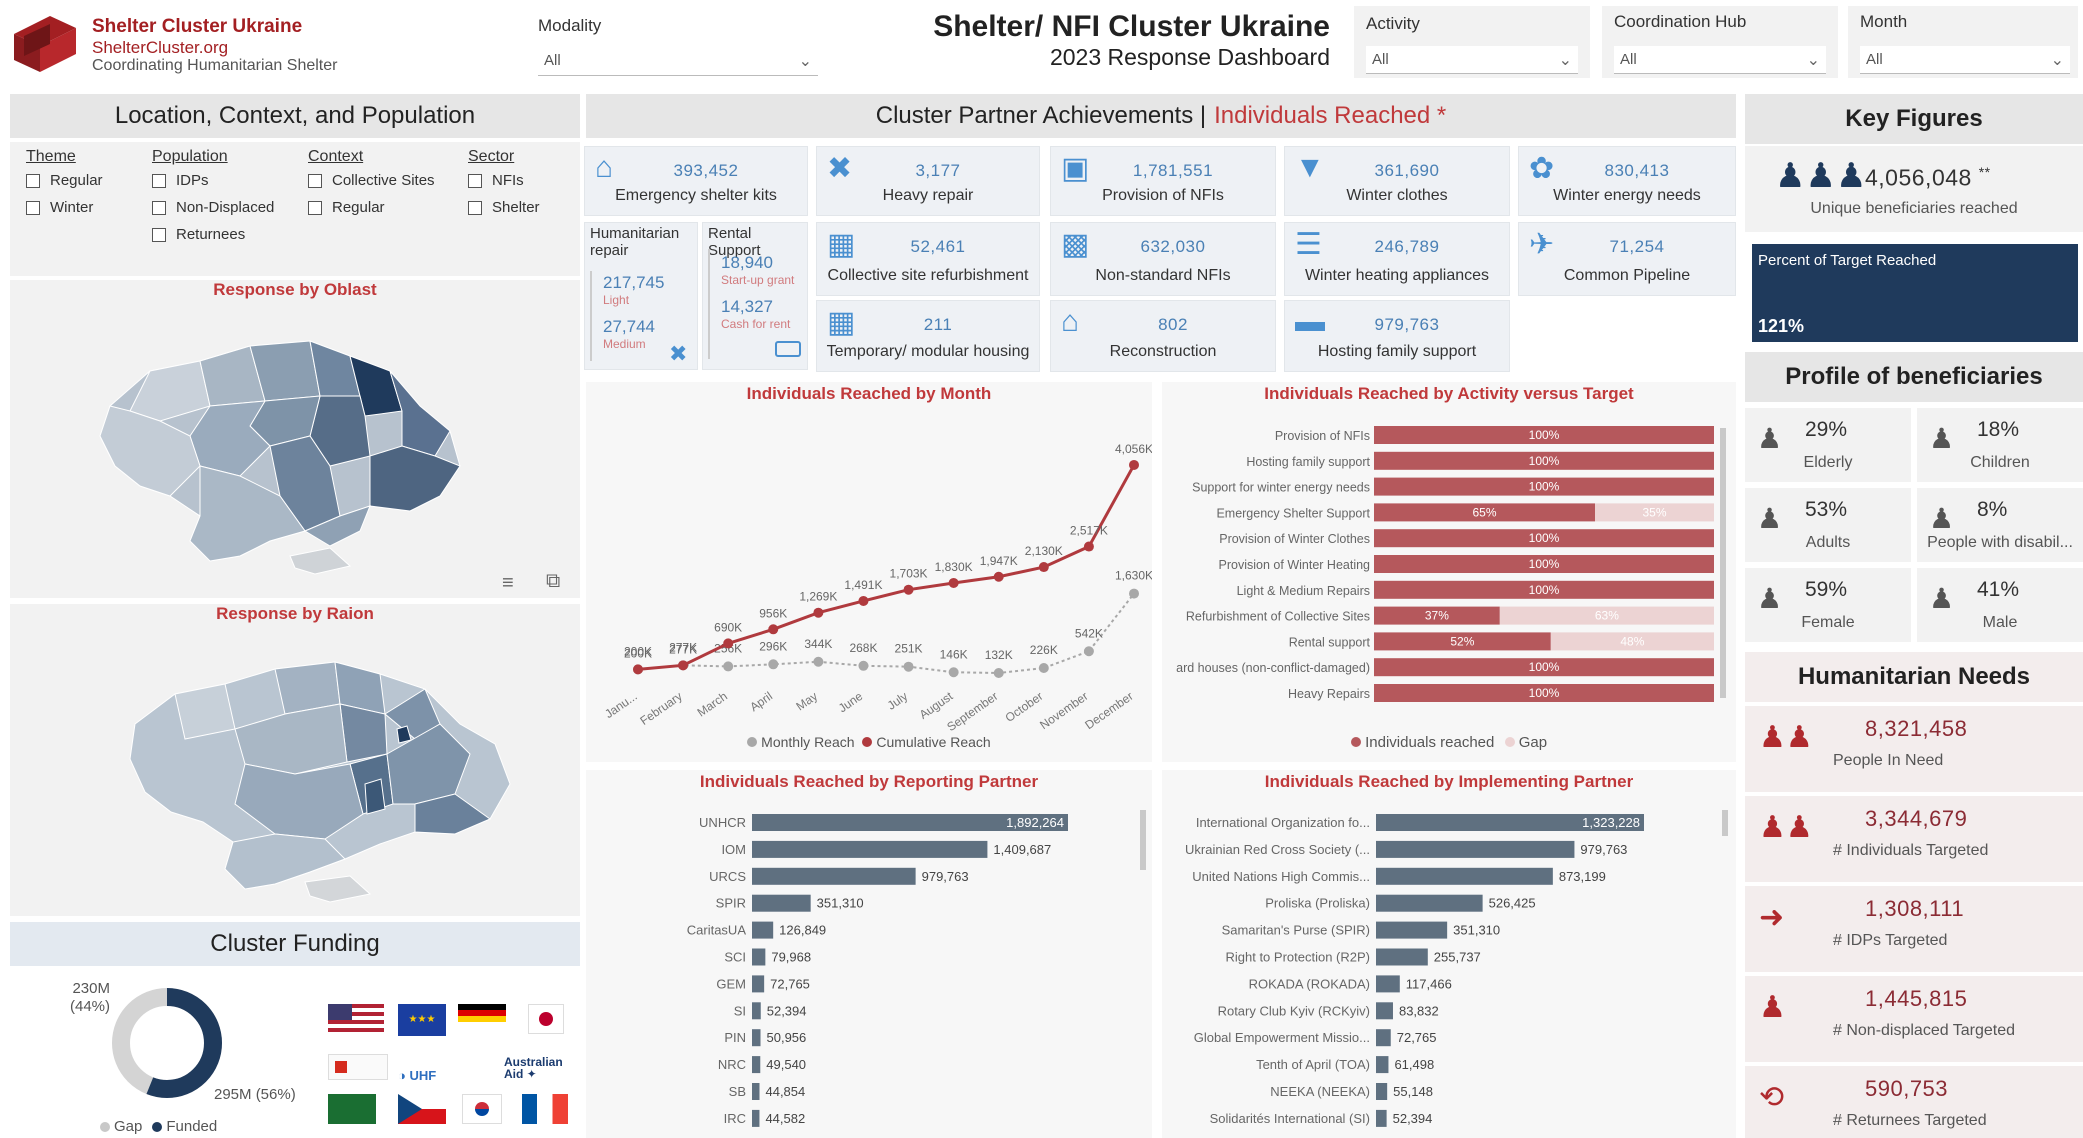 This screenshot has height=1138, width=2083. Describe the element at coordinates (1133, 449) in the screenshot. I see `data-label: 4,056K` at that location.